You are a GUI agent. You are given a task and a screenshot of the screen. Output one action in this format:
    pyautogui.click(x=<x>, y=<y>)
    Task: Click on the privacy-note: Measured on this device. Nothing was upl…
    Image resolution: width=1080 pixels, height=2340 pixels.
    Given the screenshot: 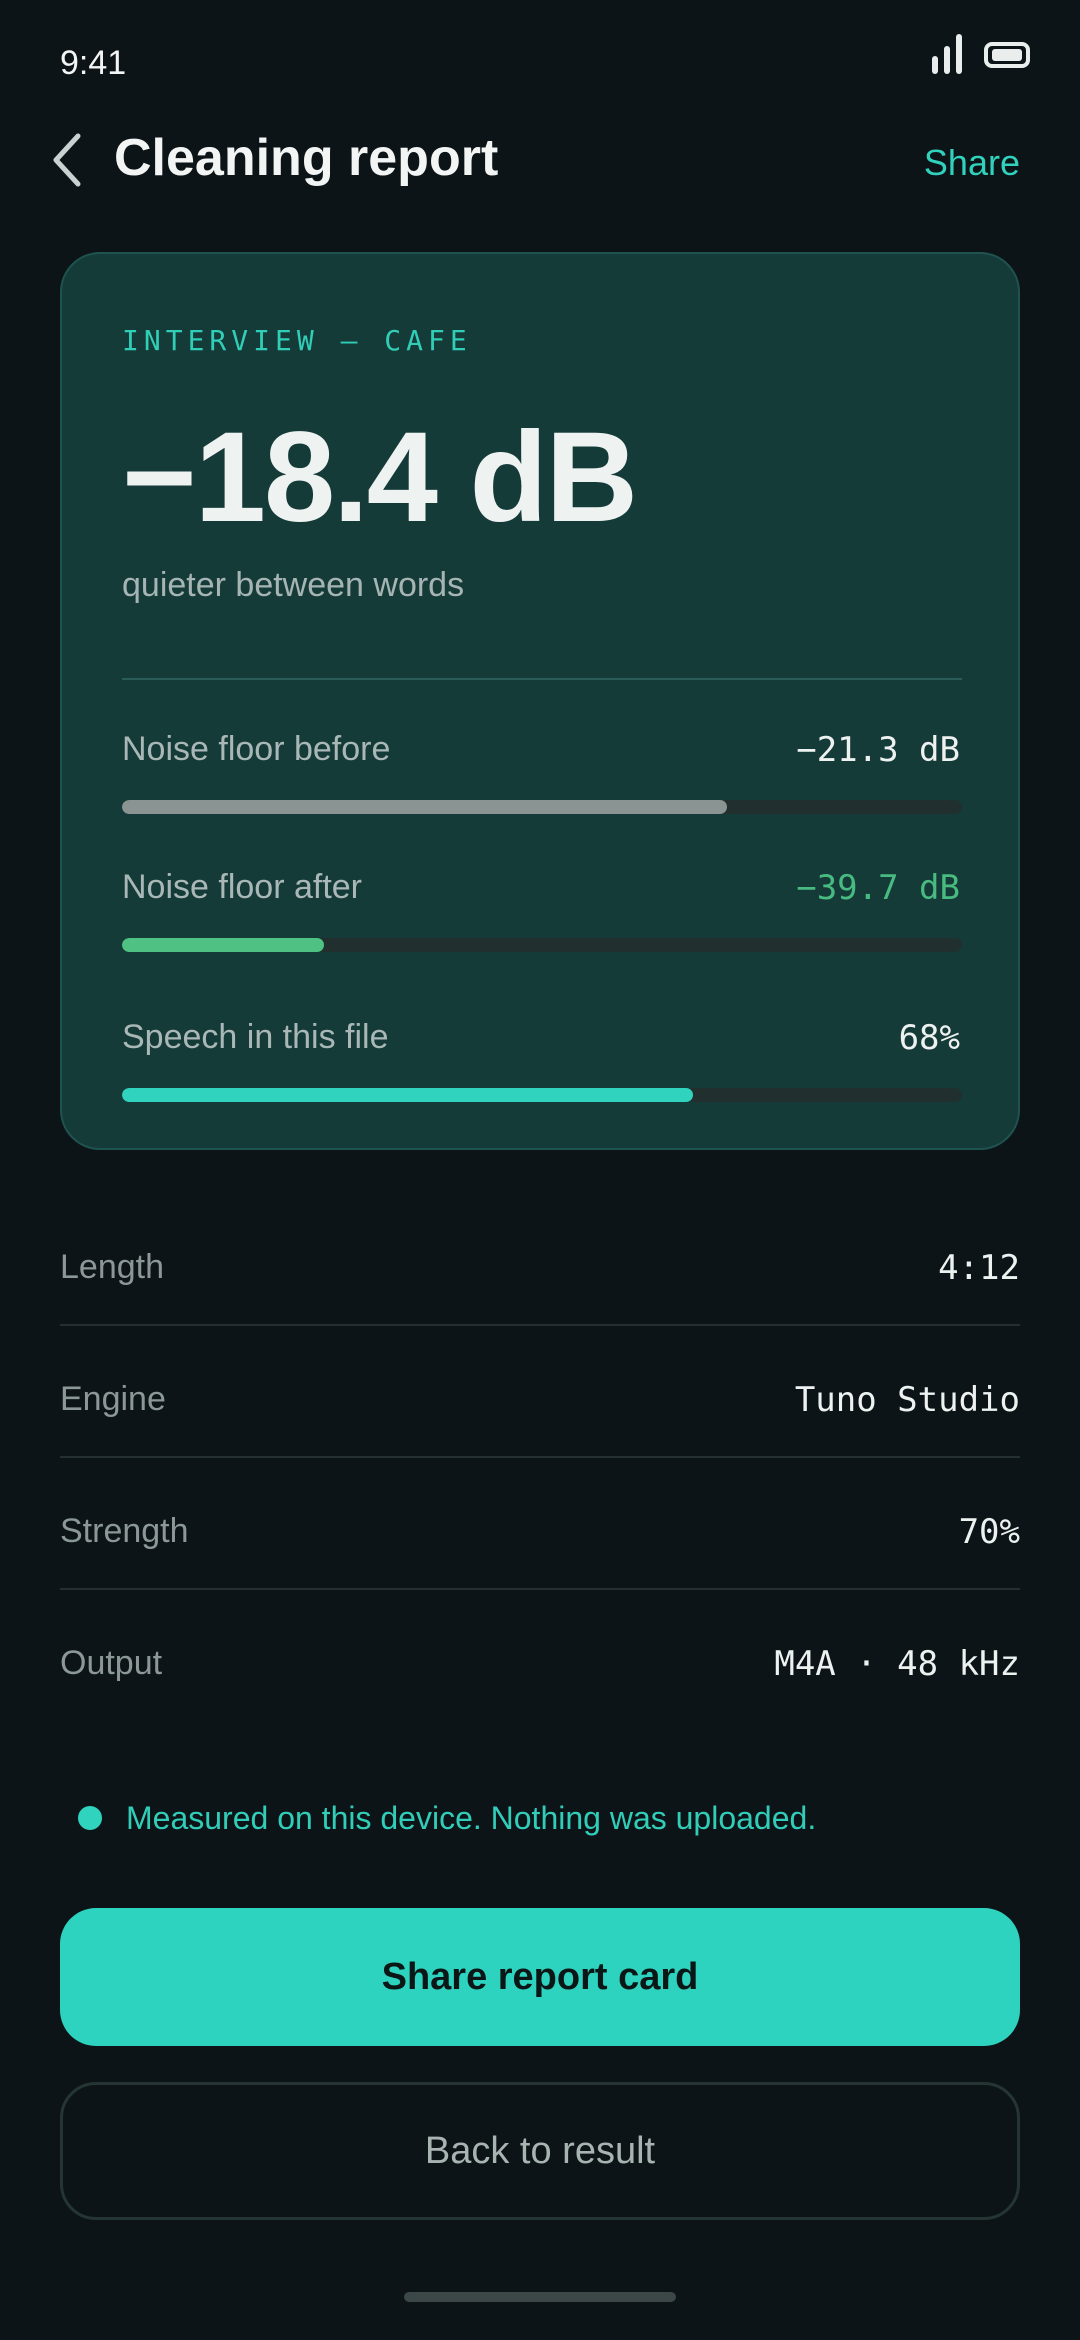 What is the action you would take?
    pyautogui.click(x=471, y=1818)
    